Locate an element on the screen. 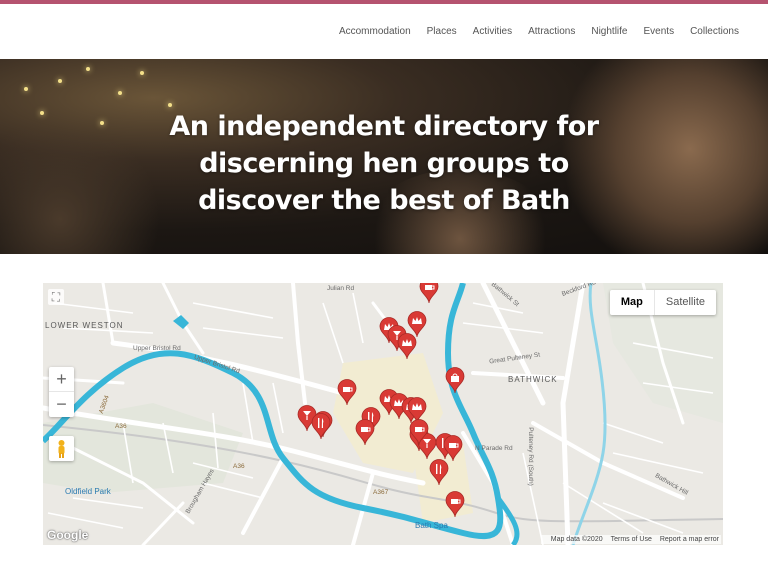  zoom-out-button: − is located at coordinates (61, 404).